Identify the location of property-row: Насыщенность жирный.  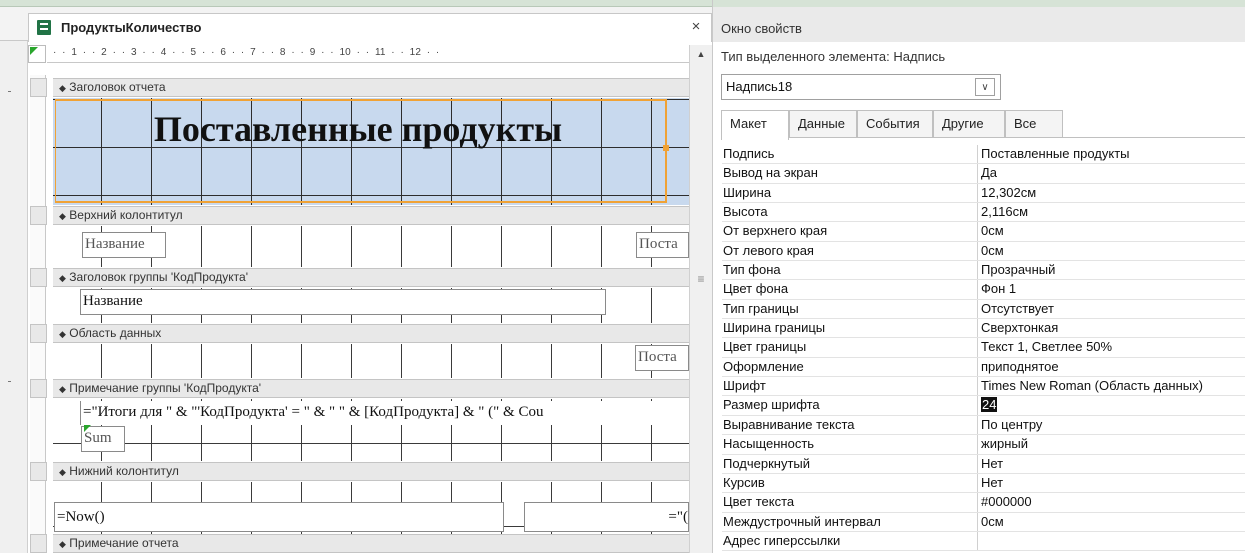
(983, 445).